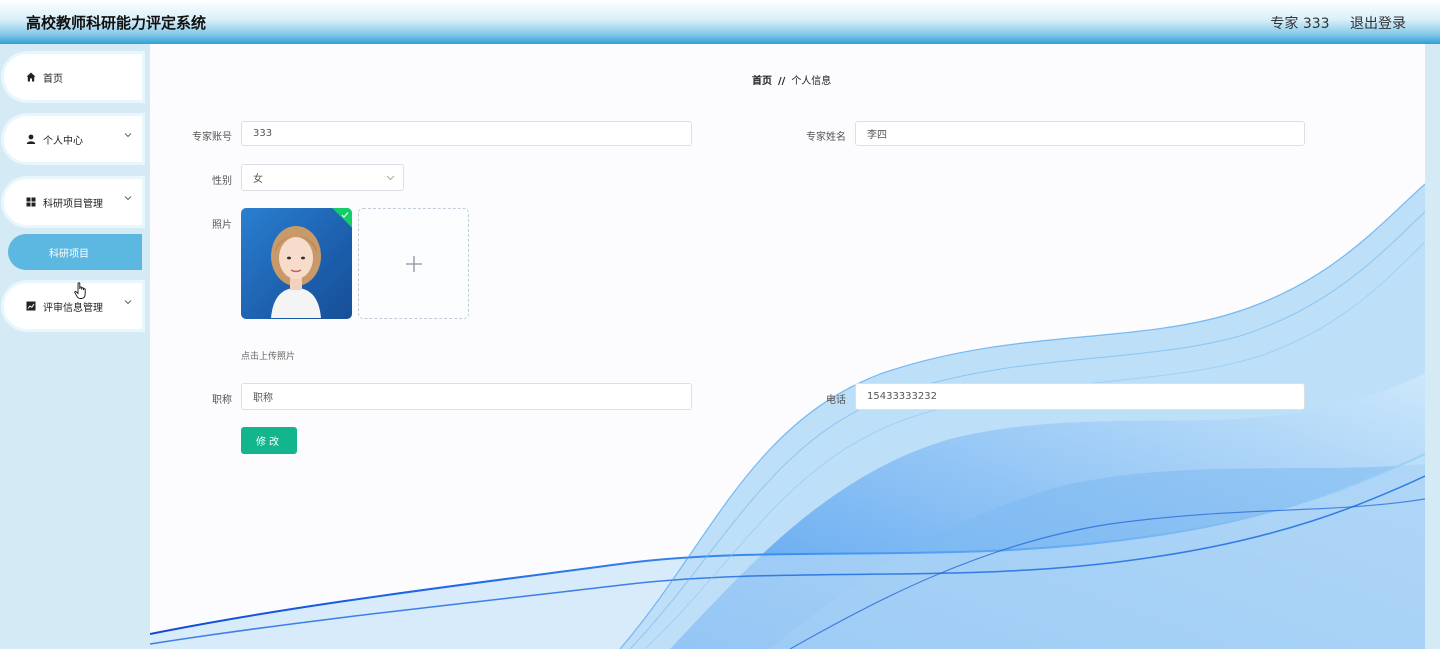 This screenshot has width=1440, height=649. Describe the element at coordinates (81, 293) in the screenshot. I see `hand-cursor-icon` at that location.